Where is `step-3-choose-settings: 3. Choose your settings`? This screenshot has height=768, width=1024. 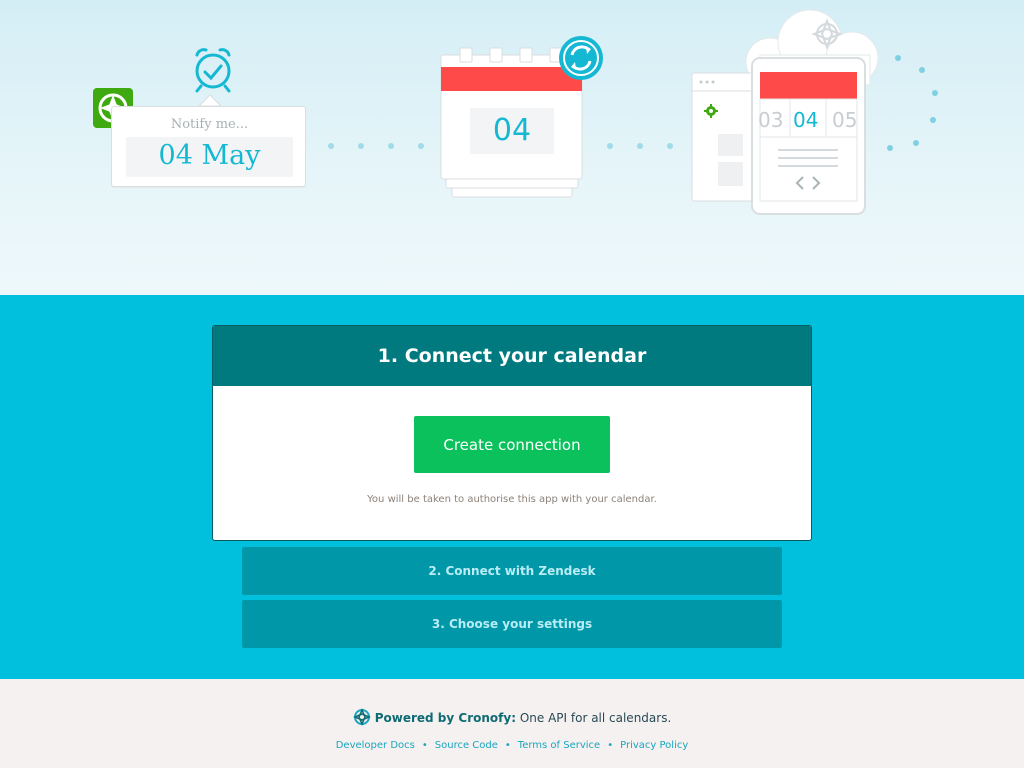
step-3-choose-settings: 3. Choose your settings is located at coordinates (512, 624).